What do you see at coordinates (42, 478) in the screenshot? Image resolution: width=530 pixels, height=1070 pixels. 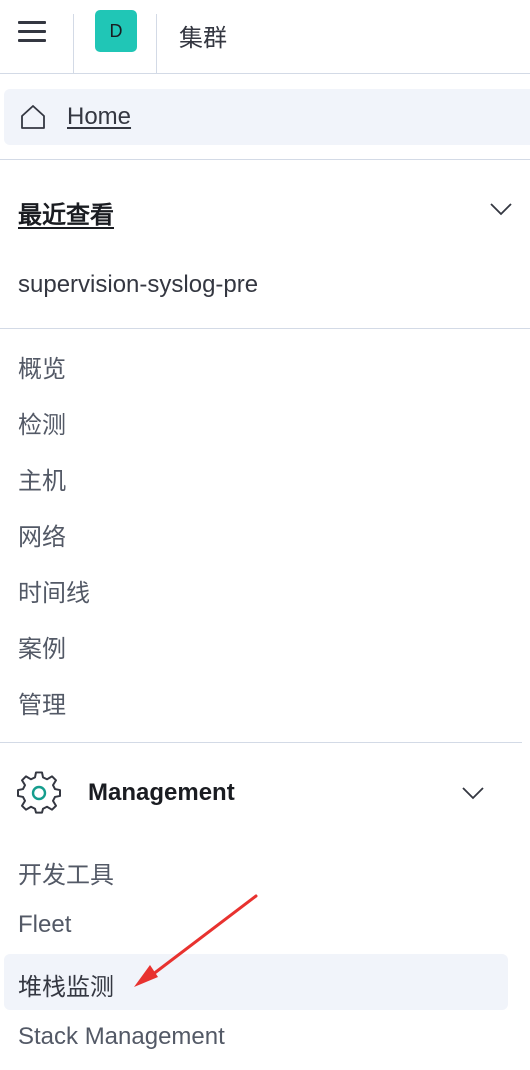 I see `nav-item-hosts: 主机` at bounding box center [42, 478].